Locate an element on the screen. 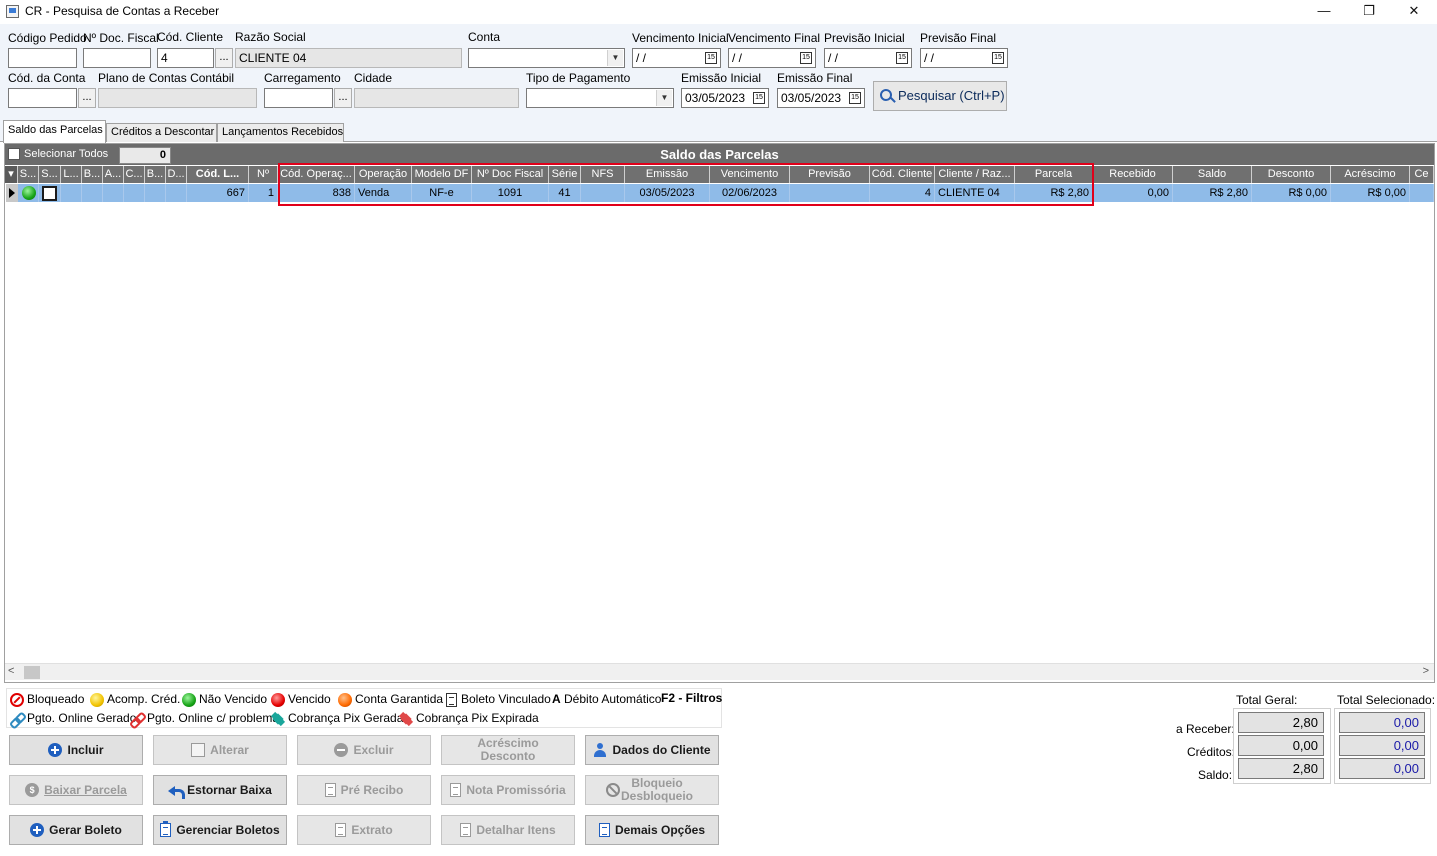 This screenshot has height=856, width=1437. scroll-right-icon: > is located at coordinates (1426, 671).